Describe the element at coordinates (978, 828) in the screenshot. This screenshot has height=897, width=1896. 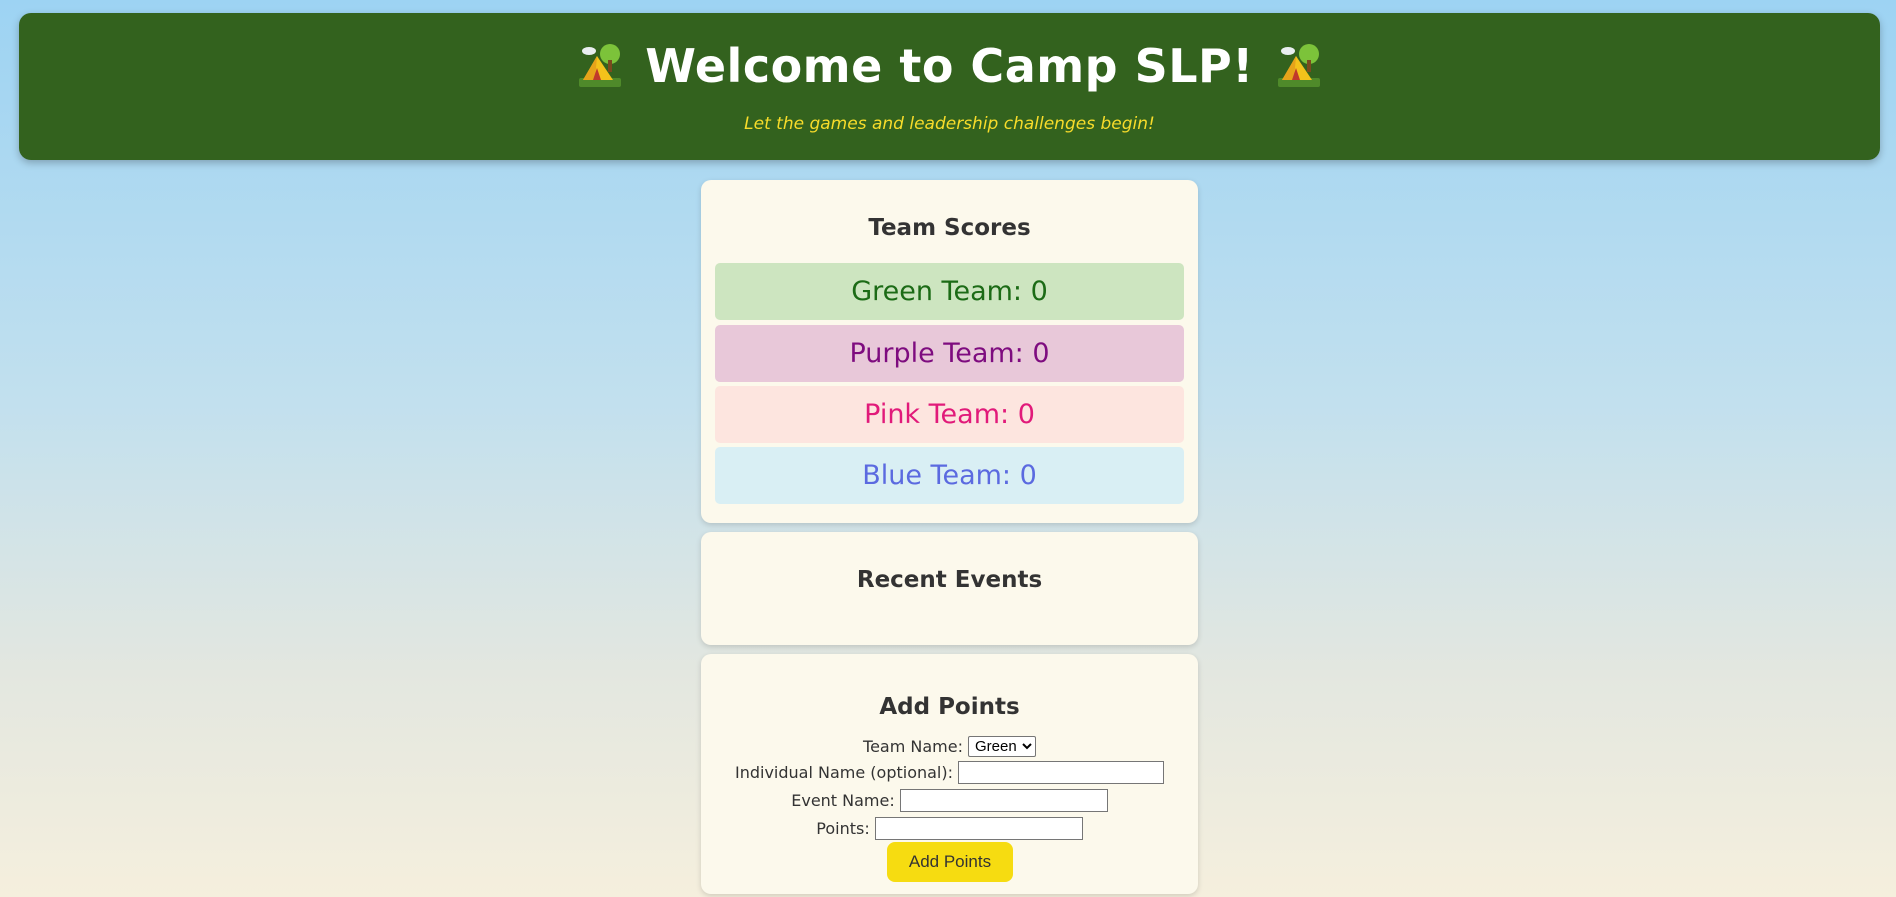
I see `points-input` at that location.